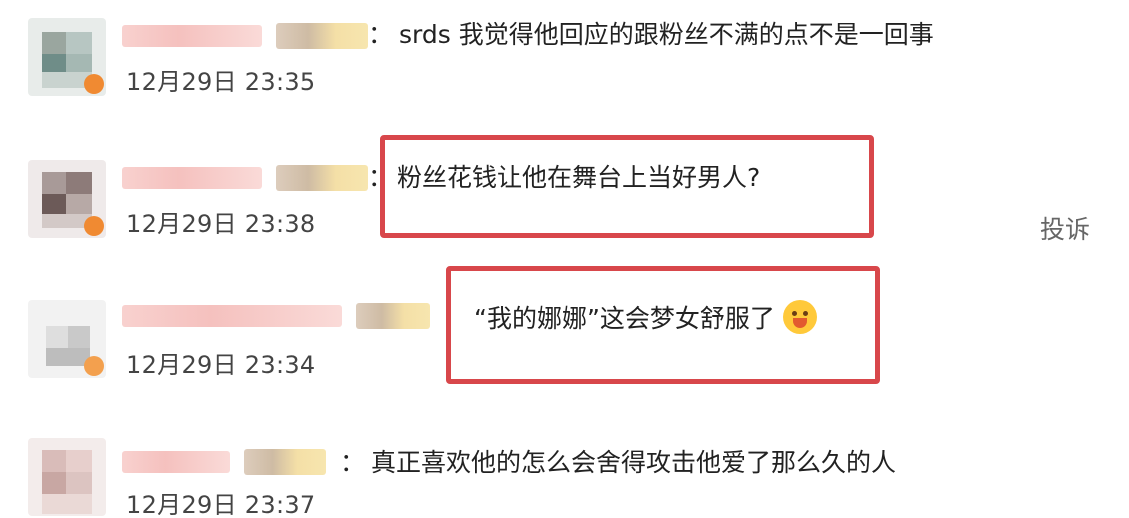  Describe the element at coordinates (1065, 230) in the screenshot. I see `report-link: 投诉` at that location.